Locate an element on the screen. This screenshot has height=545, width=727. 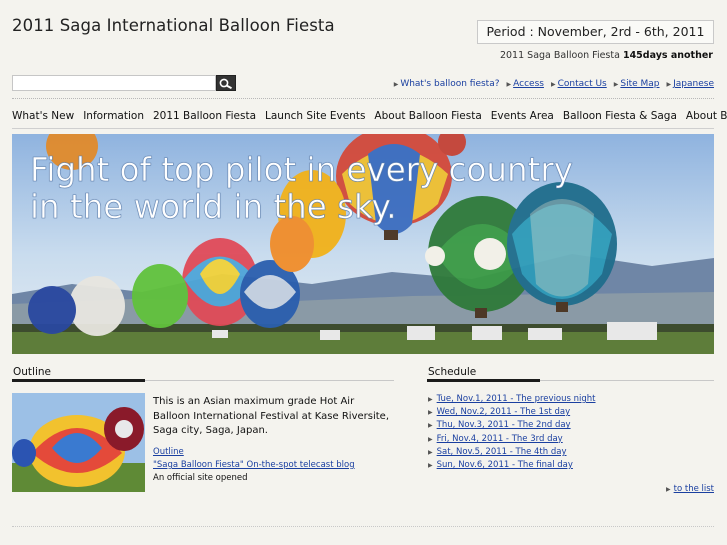
search-icon is located at coordinates (226, 83).